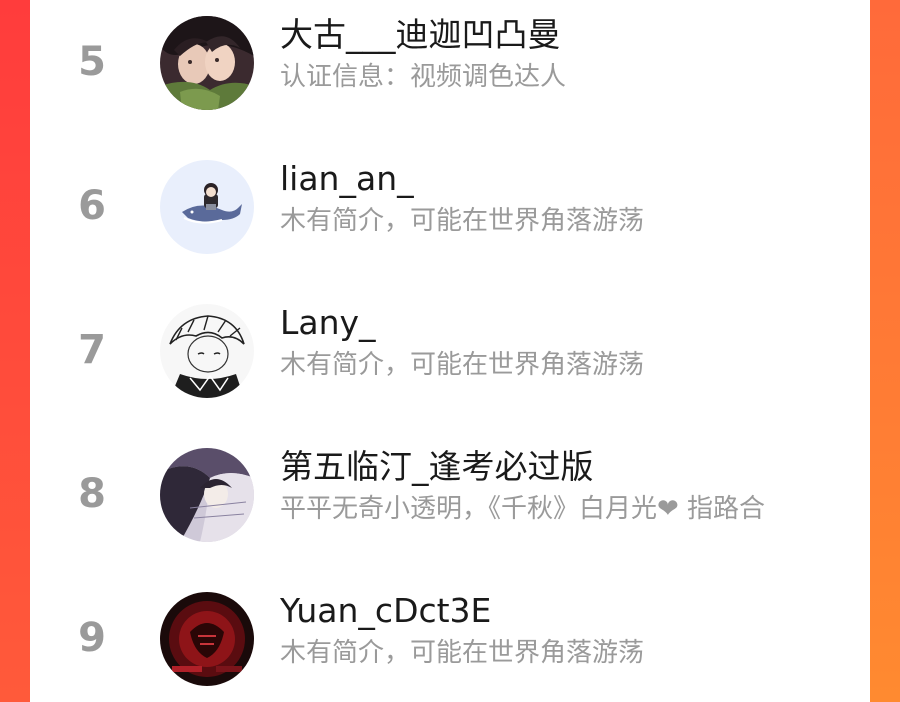  Describe the element at coordinates (207, 351) in the screenshot. I see `sketch-character-avatar` at that location.